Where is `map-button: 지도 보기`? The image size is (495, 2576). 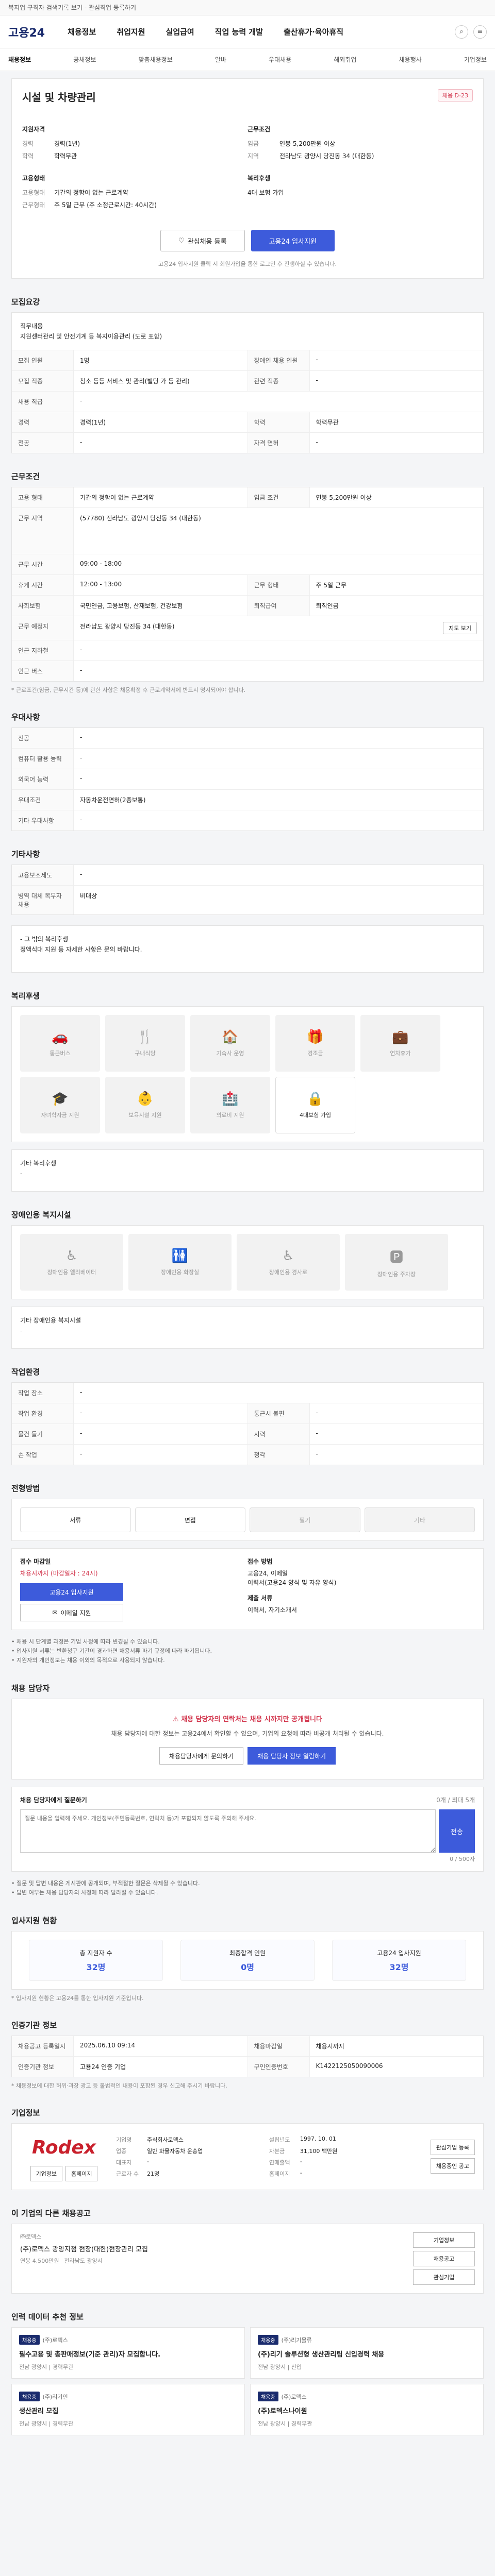 map-button: 지도 보기 is located at coordinates (460, 628).